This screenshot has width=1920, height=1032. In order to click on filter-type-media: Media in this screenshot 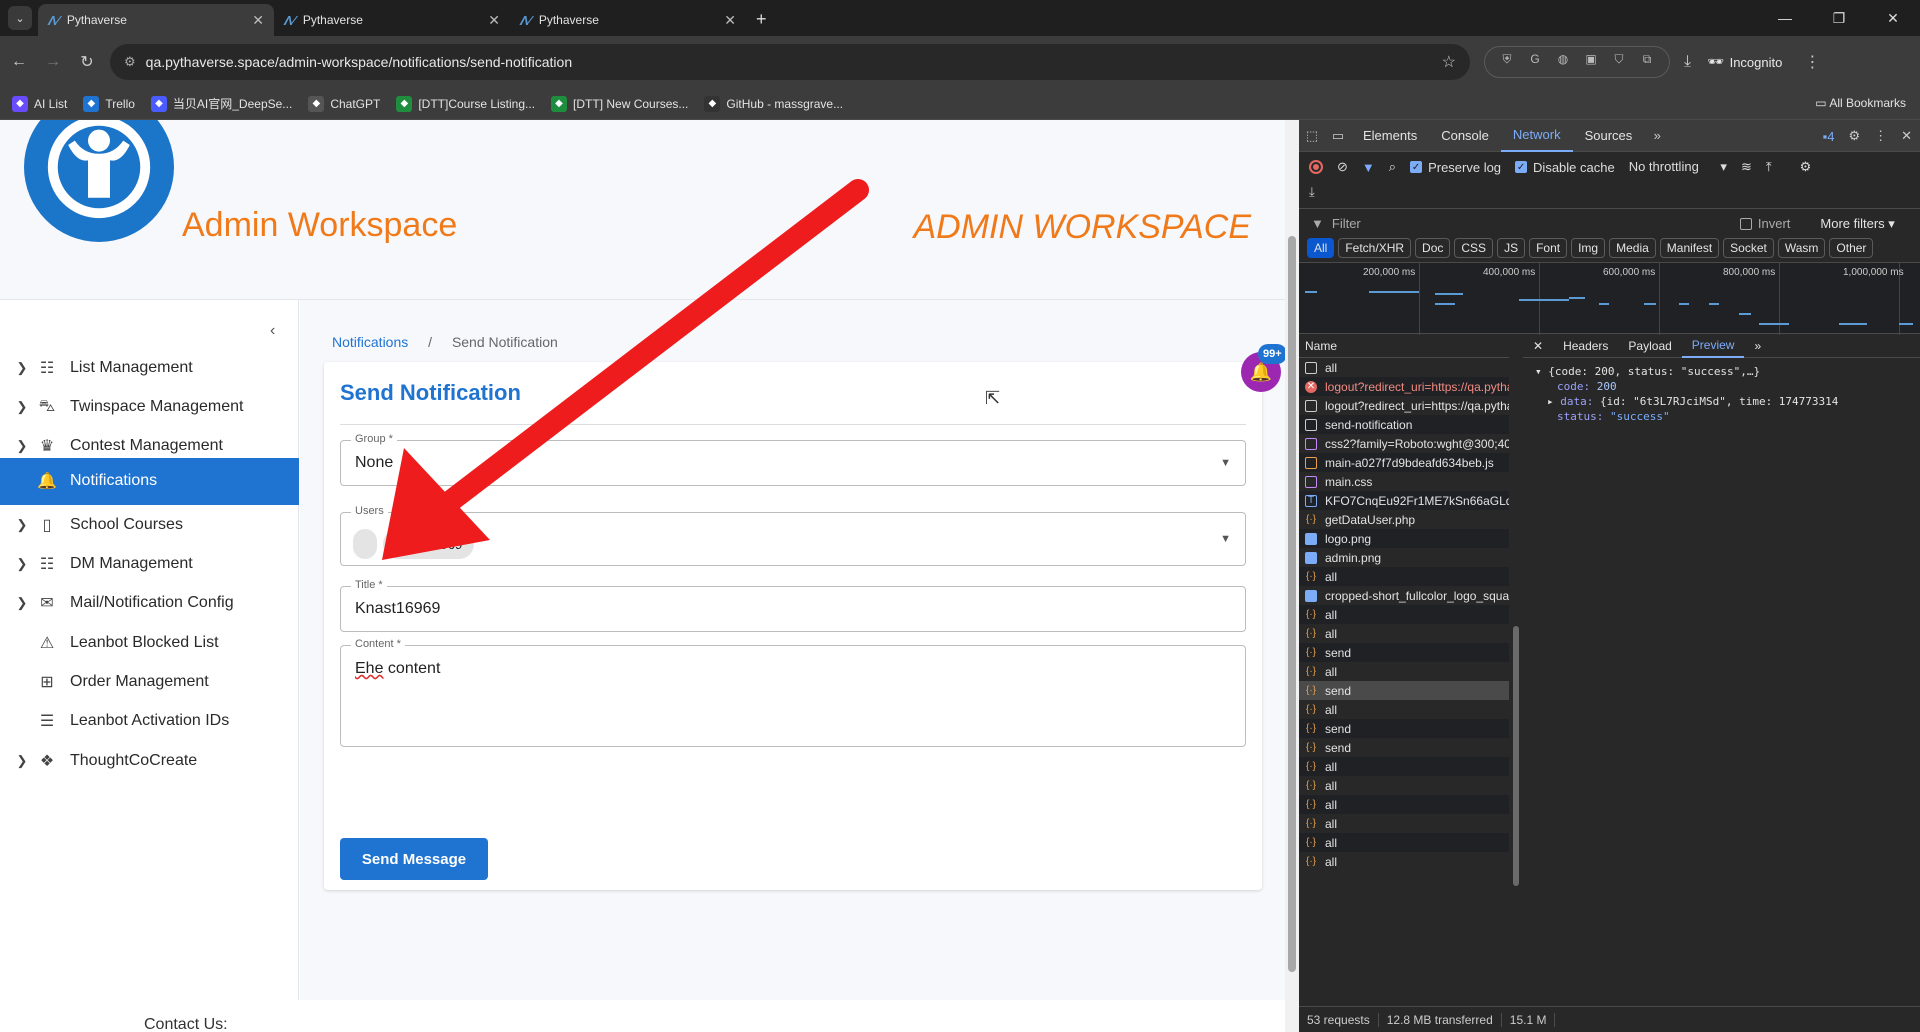, I will do `click(1632, 248)`.